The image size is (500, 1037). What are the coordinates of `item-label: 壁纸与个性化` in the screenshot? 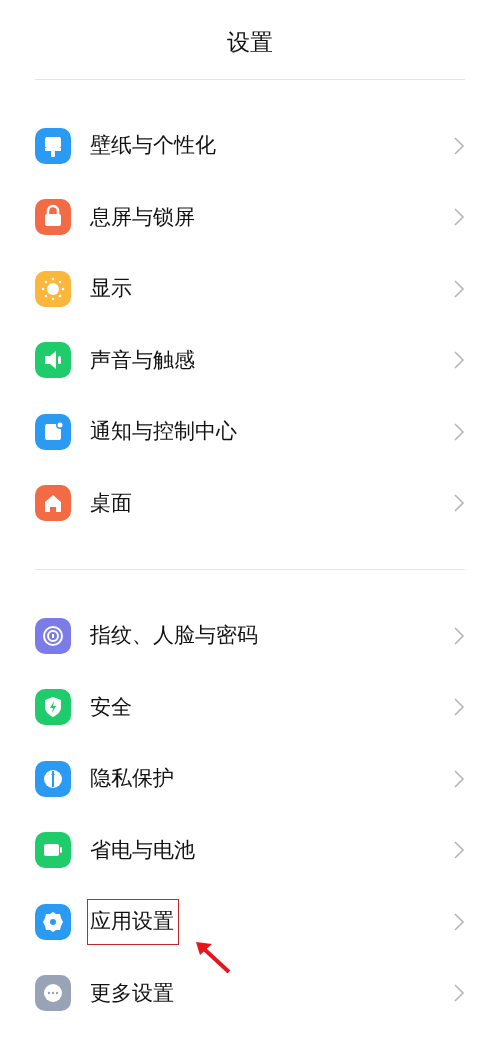 It's located at (153, 145).